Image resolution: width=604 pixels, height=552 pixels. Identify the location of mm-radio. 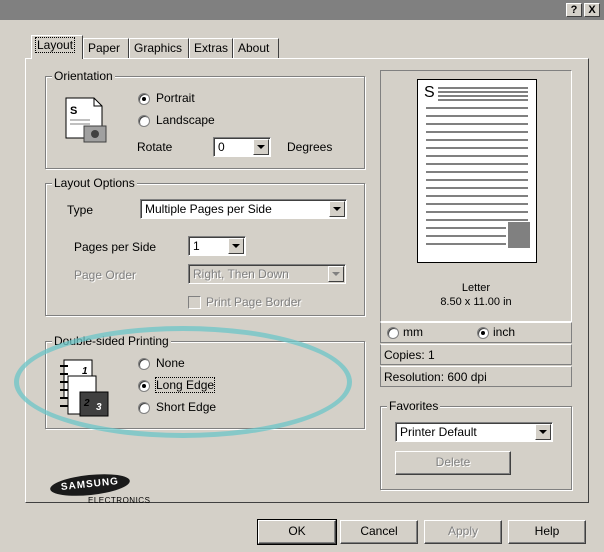
(393, 333).